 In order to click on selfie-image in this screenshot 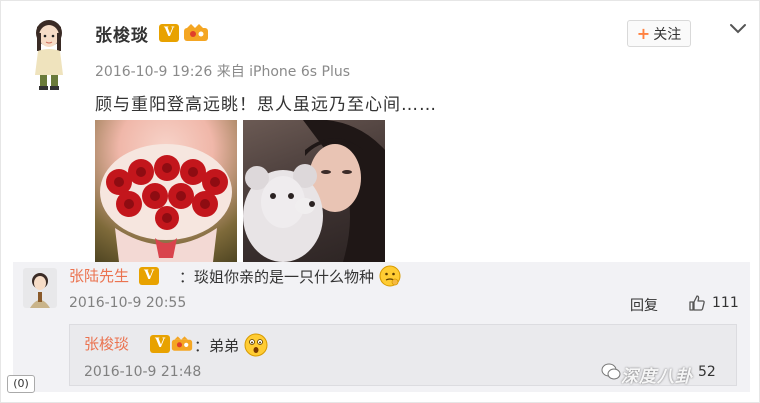, I will do `click(314, 191)`.